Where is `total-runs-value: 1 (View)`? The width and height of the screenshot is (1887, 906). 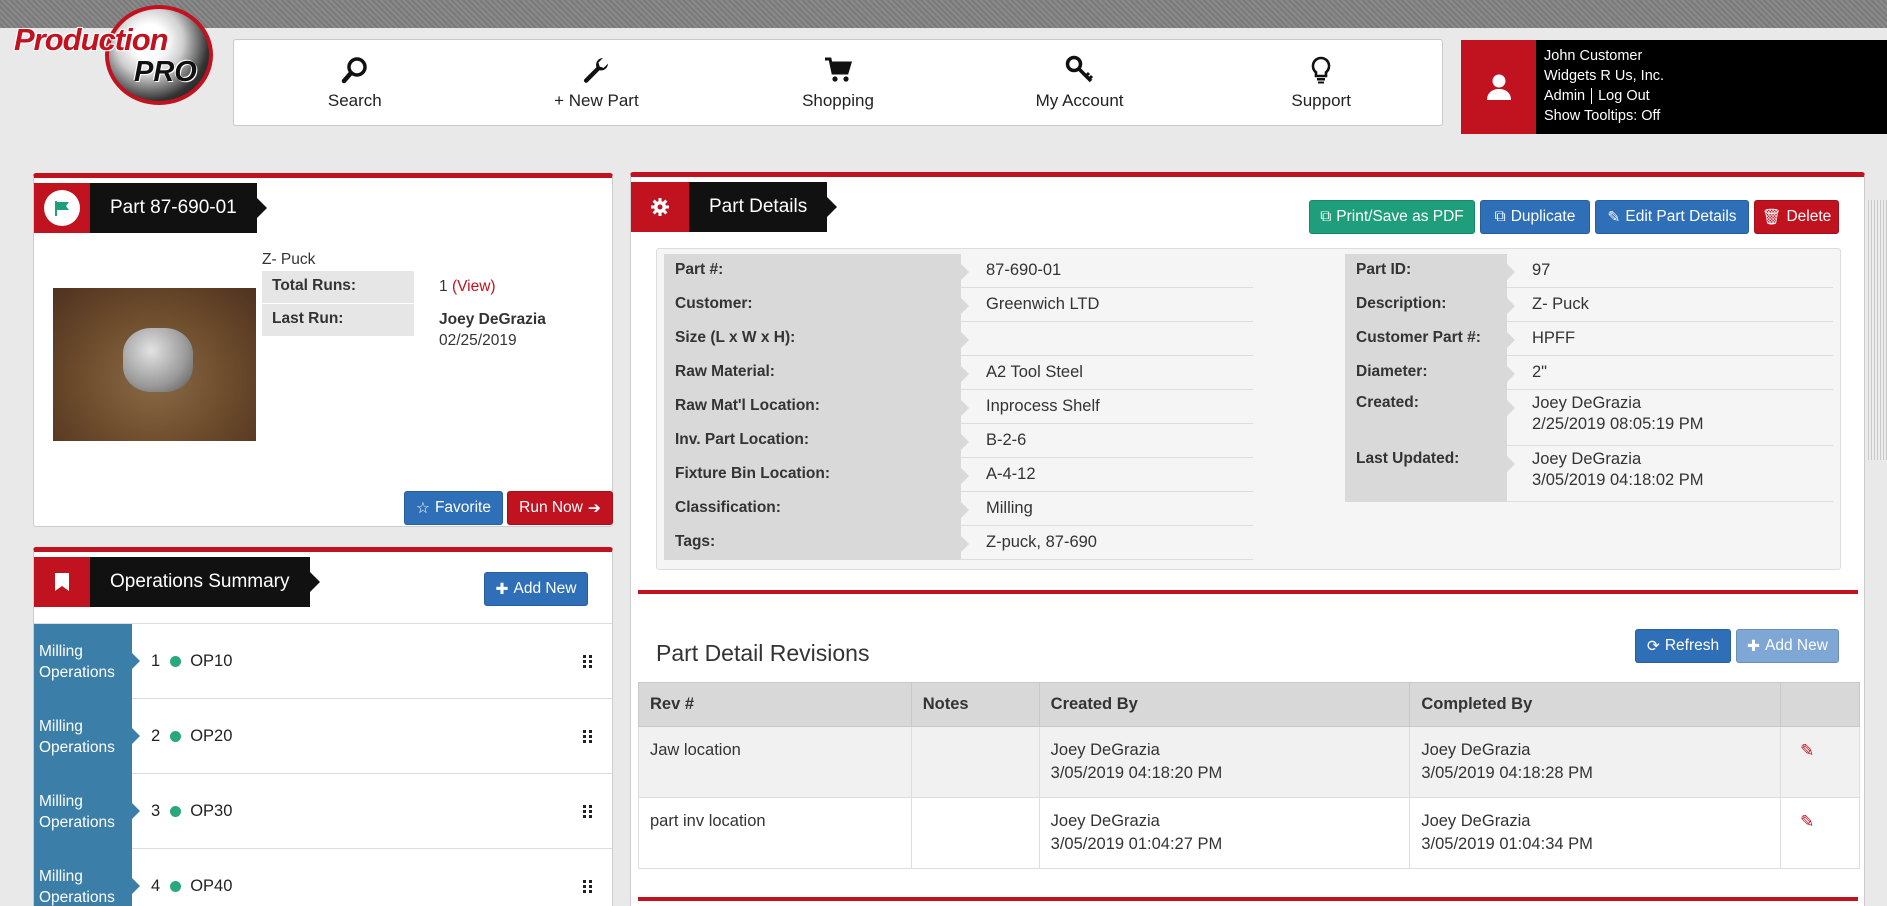 total-runs-value: 1 (View) is located at coordinates (467, 287).